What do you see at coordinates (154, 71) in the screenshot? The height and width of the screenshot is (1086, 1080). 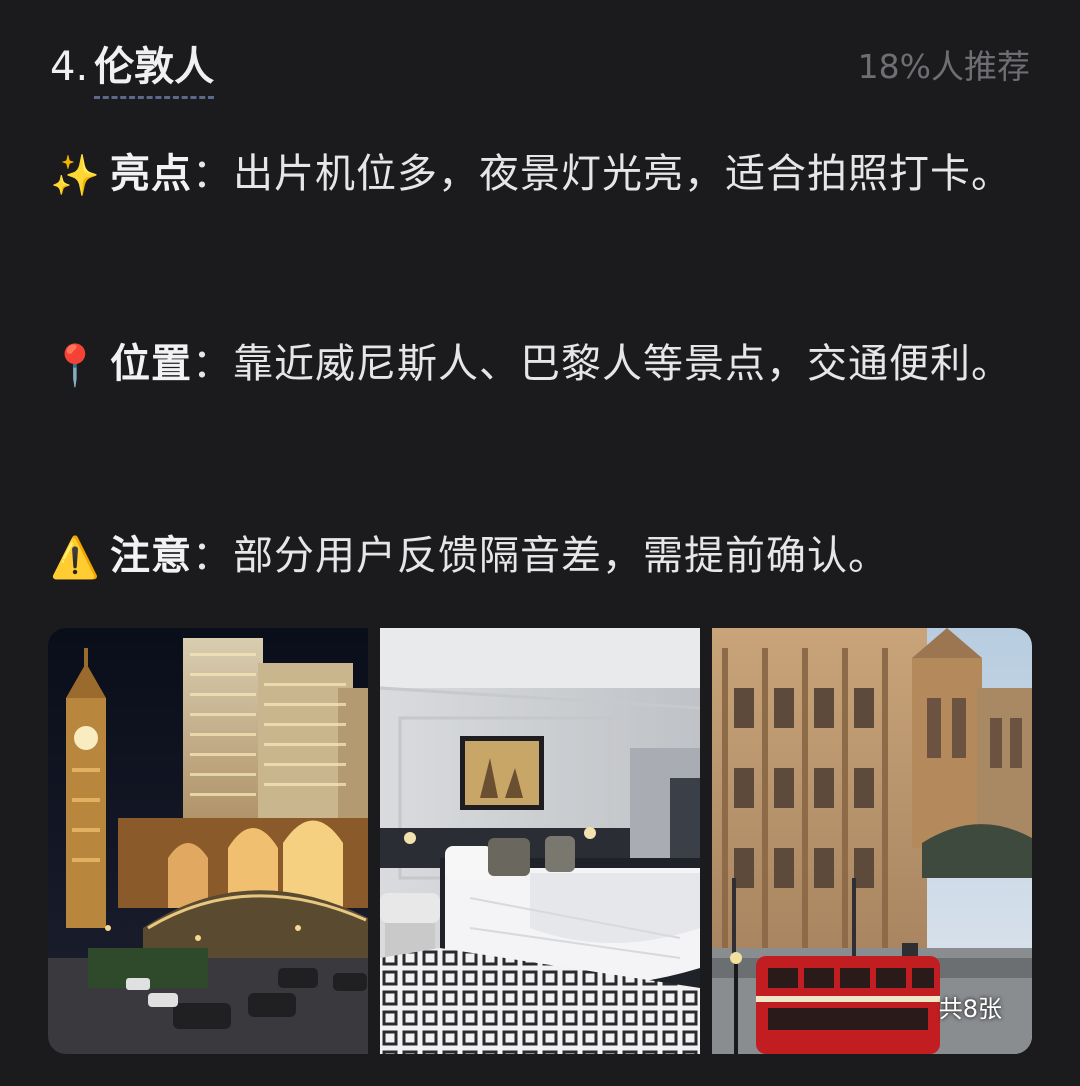 I see `hotel-name: 伦敦人` at bounding box center [154, 71].